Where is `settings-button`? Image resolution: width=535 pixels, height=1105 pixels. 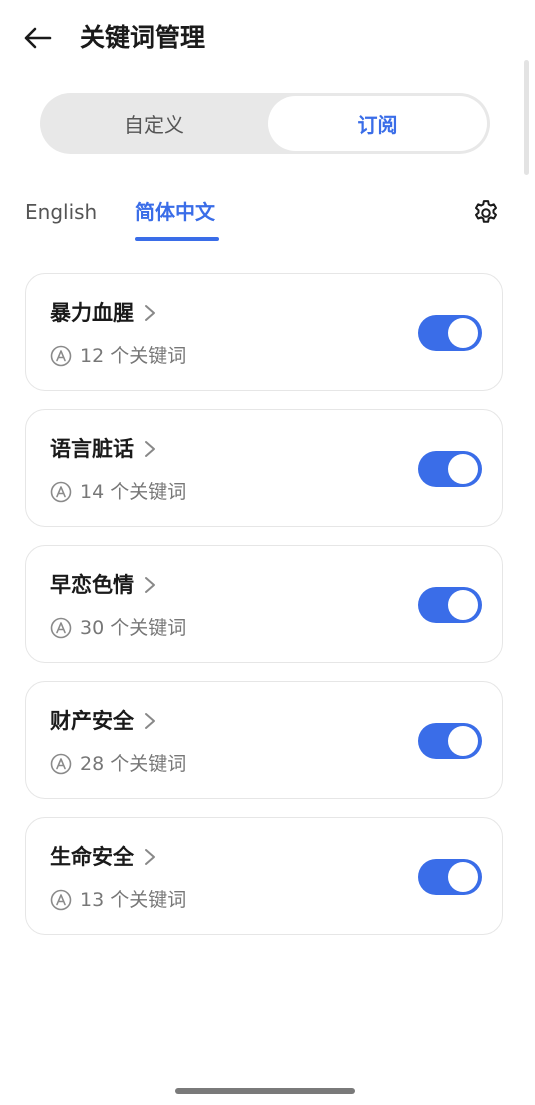 settings-button is located at coordinates (486, 213).